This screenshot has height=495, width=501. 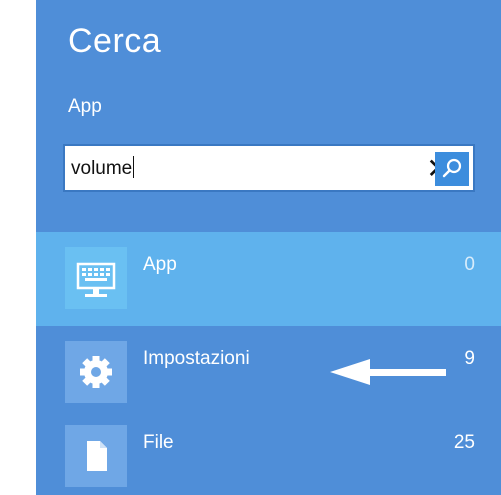 What do you see at coordinates (469, 264) in the screenshot?
I see `result-count: 0` at bounding box center [469, 264].